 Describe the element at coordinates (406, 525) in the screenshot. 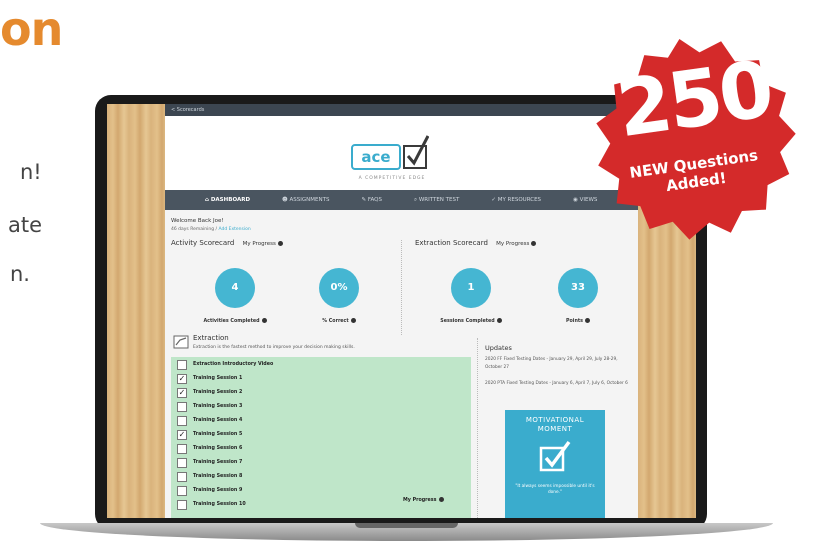

I see `laptop-base-notch` at that location.